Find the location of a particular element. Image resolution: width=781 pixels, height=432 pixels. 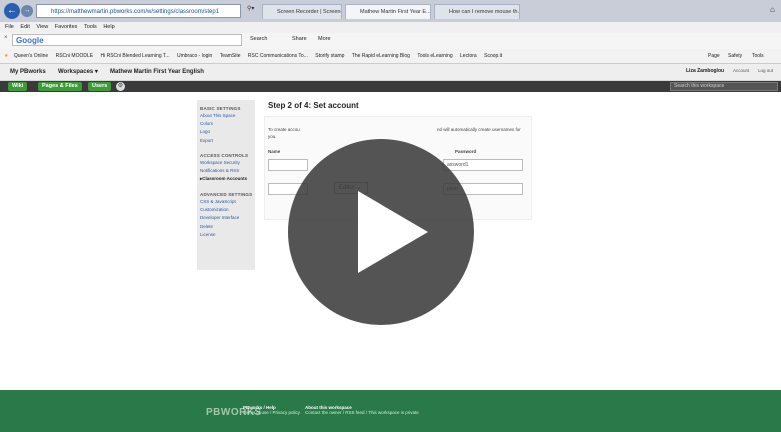

fav-item: Storify stamp is located at coordinates (329, 56).